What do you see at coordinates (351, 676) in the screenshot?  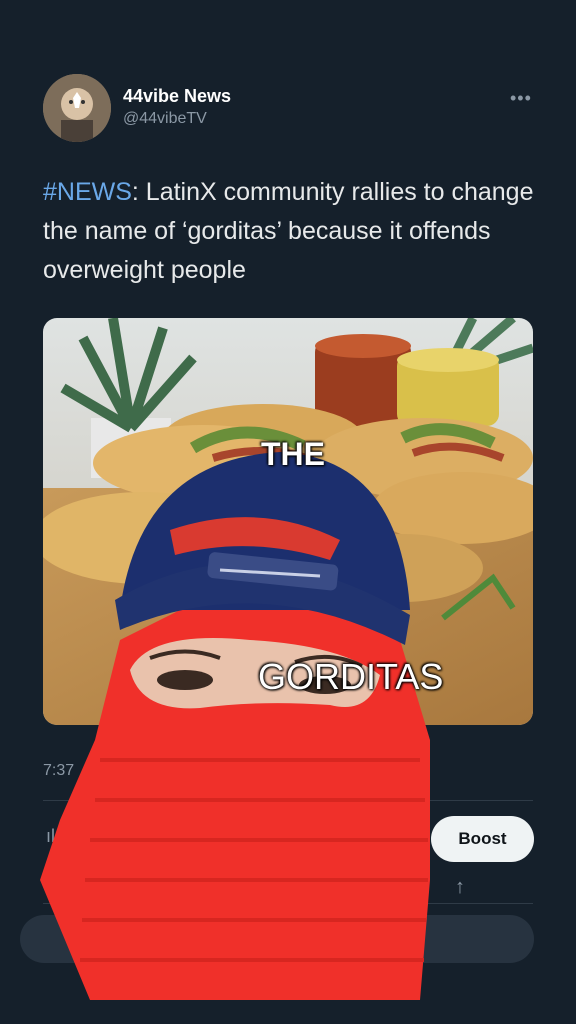 I see `meme-caption-bottom: GORDITAS` at bounding box center [351, 676].